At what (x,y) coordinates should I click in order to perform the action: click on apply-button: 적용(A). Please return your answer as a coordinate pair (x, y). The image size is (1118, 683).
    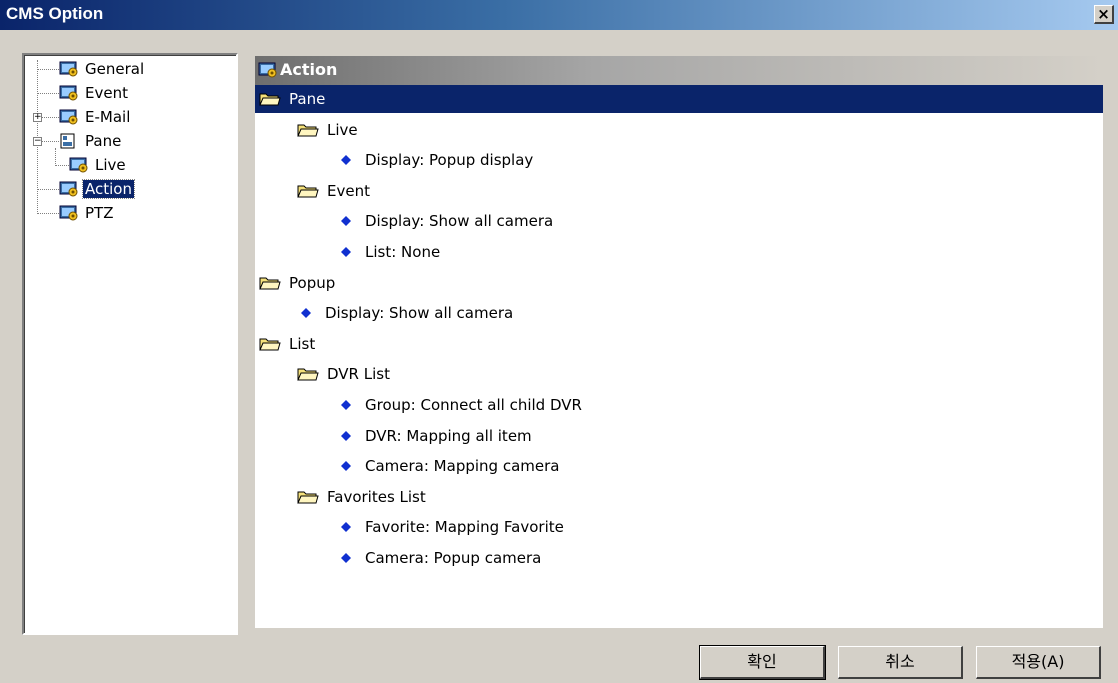
    Looking at the image, I should click on (1038, 662).